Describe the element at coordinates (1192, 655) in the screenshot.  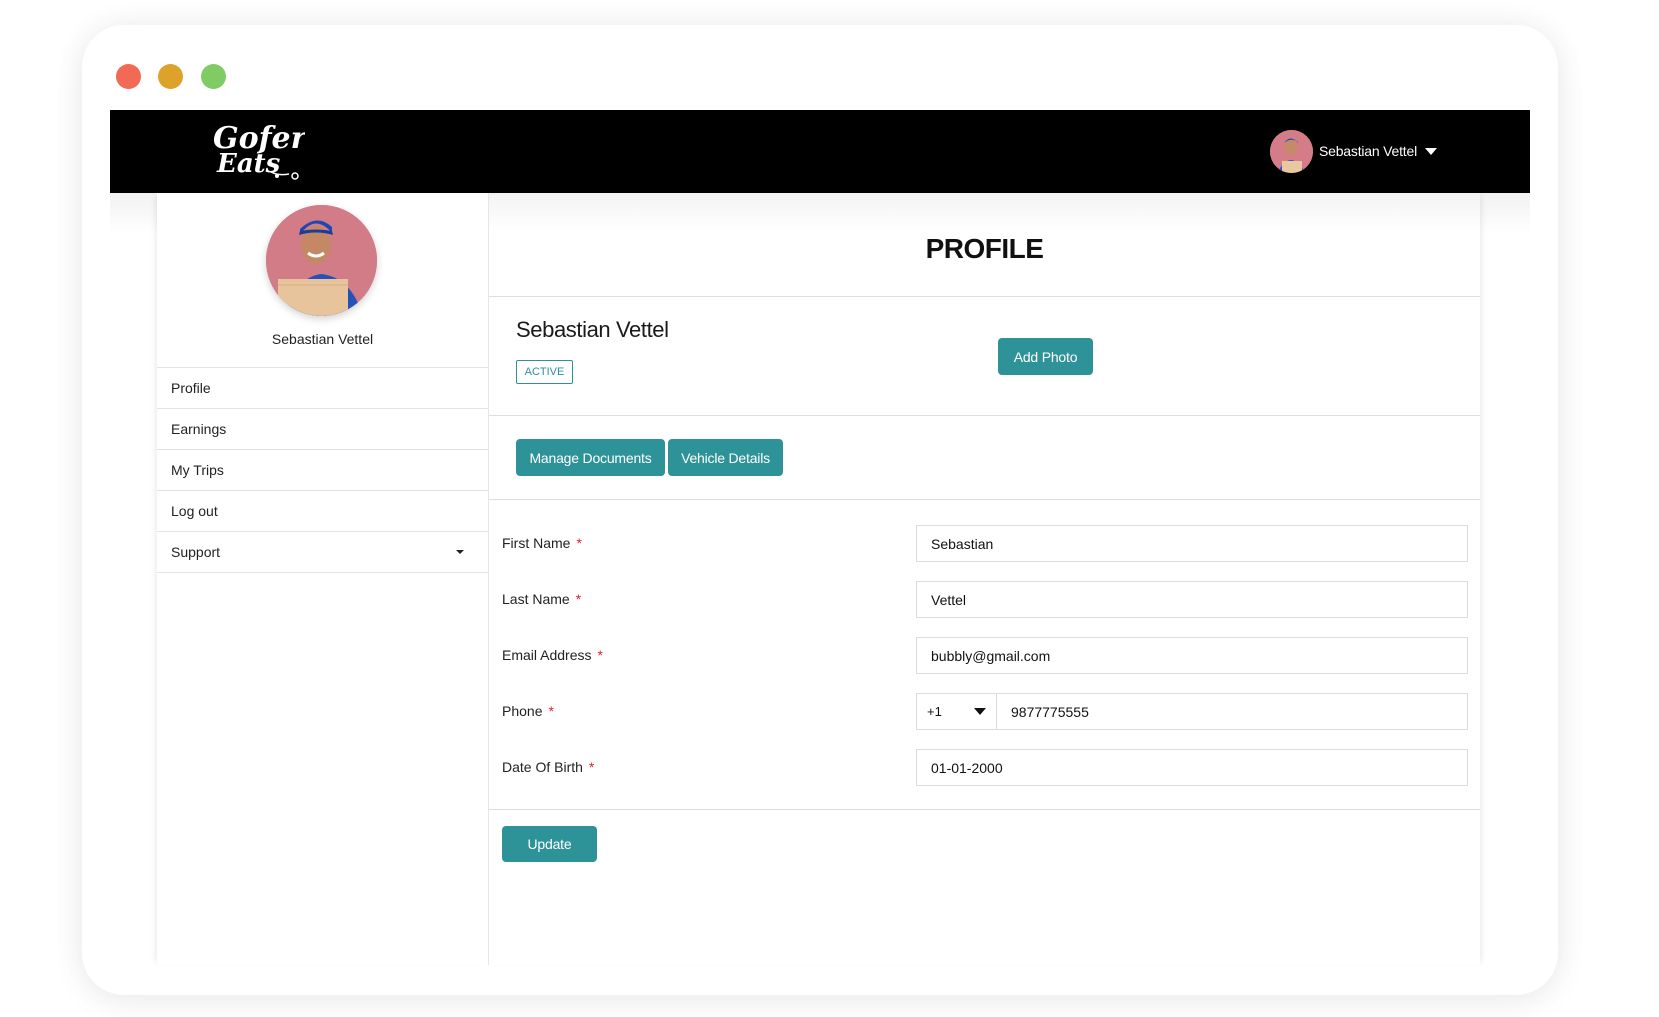
I see `email-input` at that location.